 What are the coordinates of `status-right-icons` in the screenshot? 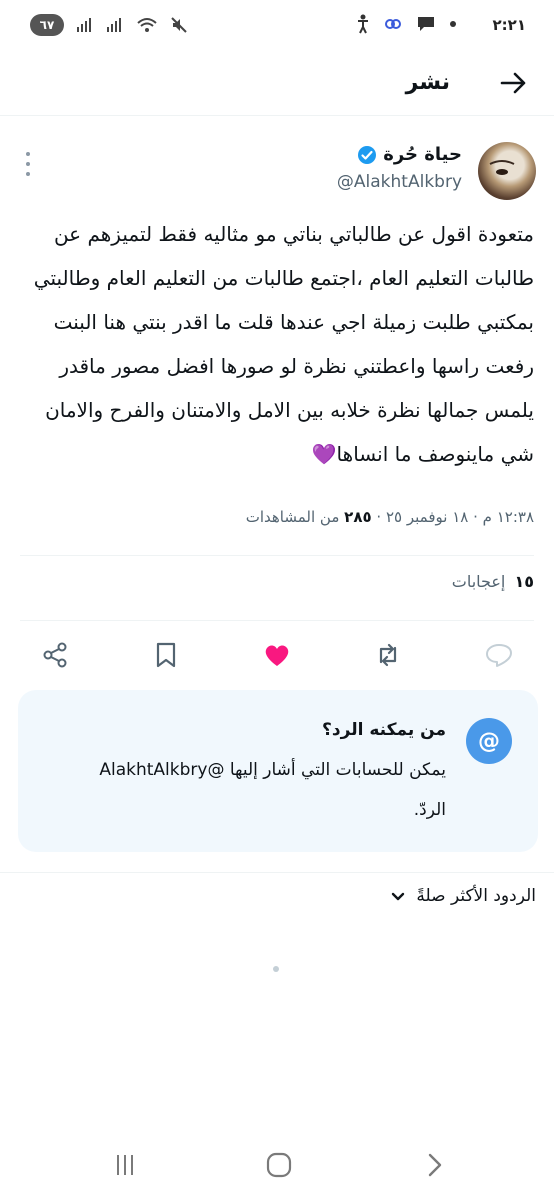 It's located at (406, 24).